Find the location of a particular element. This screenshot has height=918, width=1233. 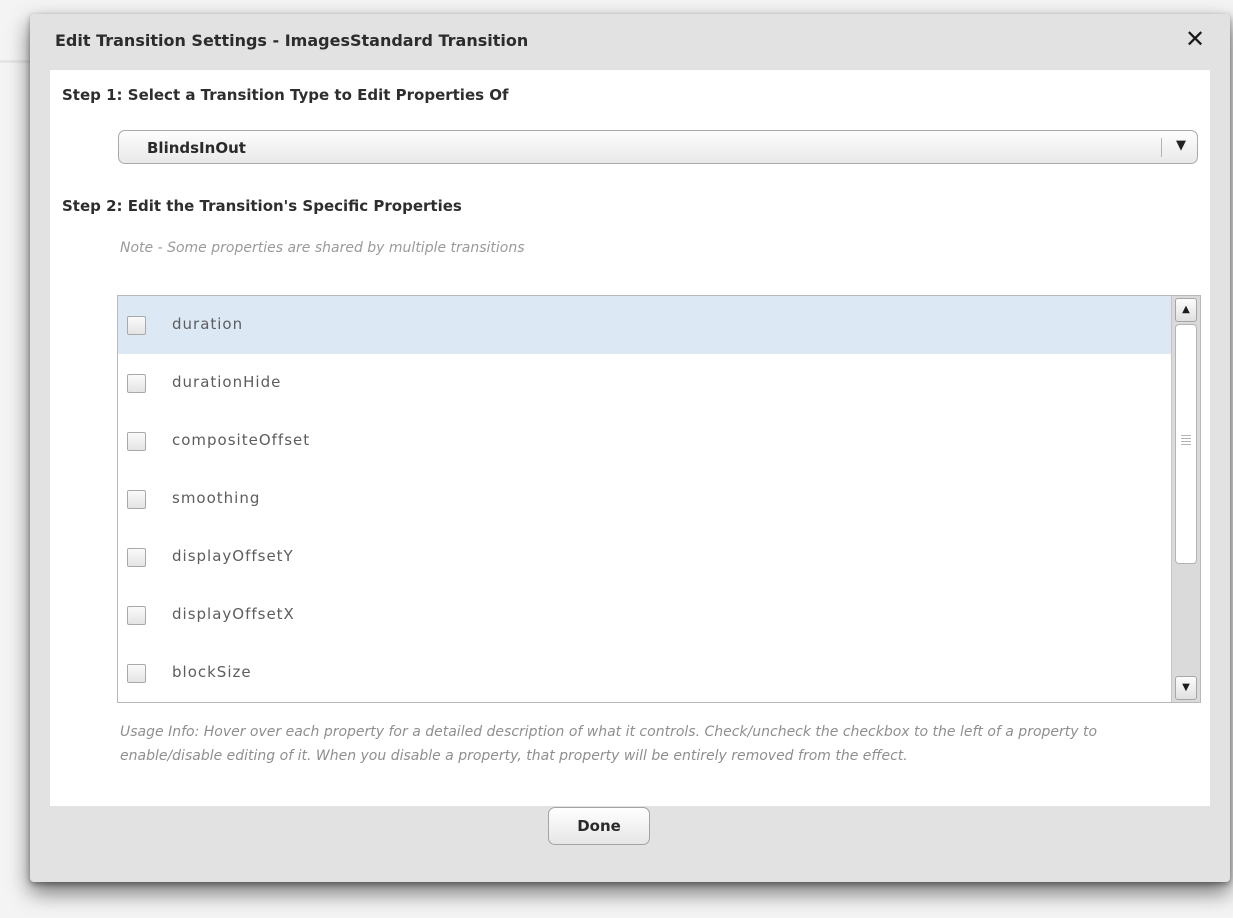

list-item: displayOffsetY is located at coordinates (644, 557).